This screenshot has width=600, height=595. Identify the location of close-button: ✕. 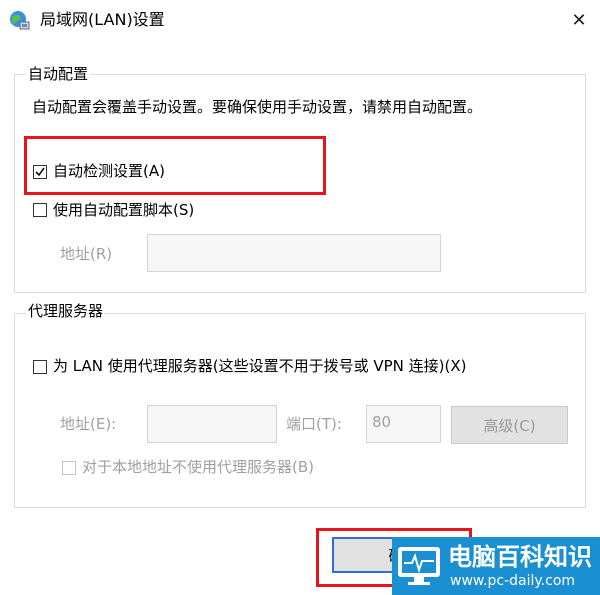
(579, 20).